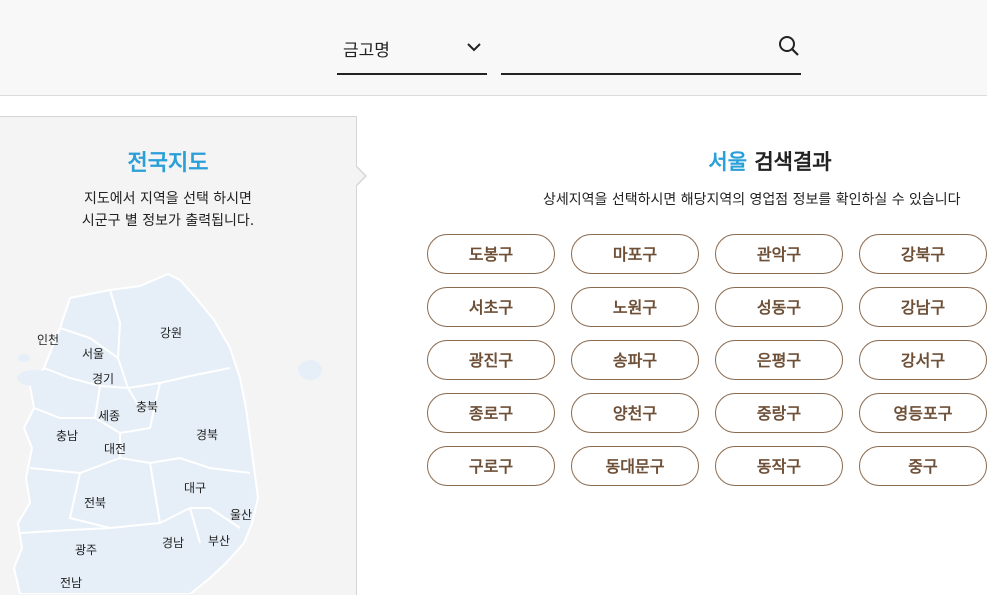  Describe the element at coordinates (71, 583) in the screenshot. I see `region-label-jeonnam: 전남` at that location.